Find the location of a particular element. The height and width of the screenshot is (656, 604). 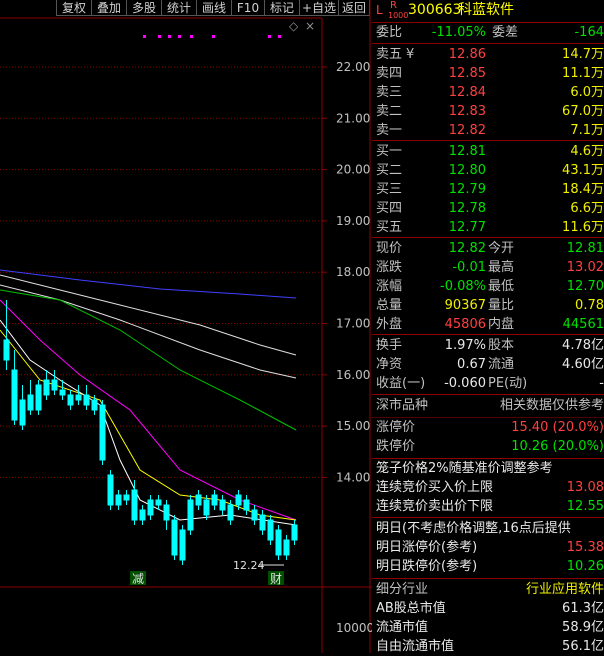

bid-price: 12.77 is located at coordinates (467, 227).